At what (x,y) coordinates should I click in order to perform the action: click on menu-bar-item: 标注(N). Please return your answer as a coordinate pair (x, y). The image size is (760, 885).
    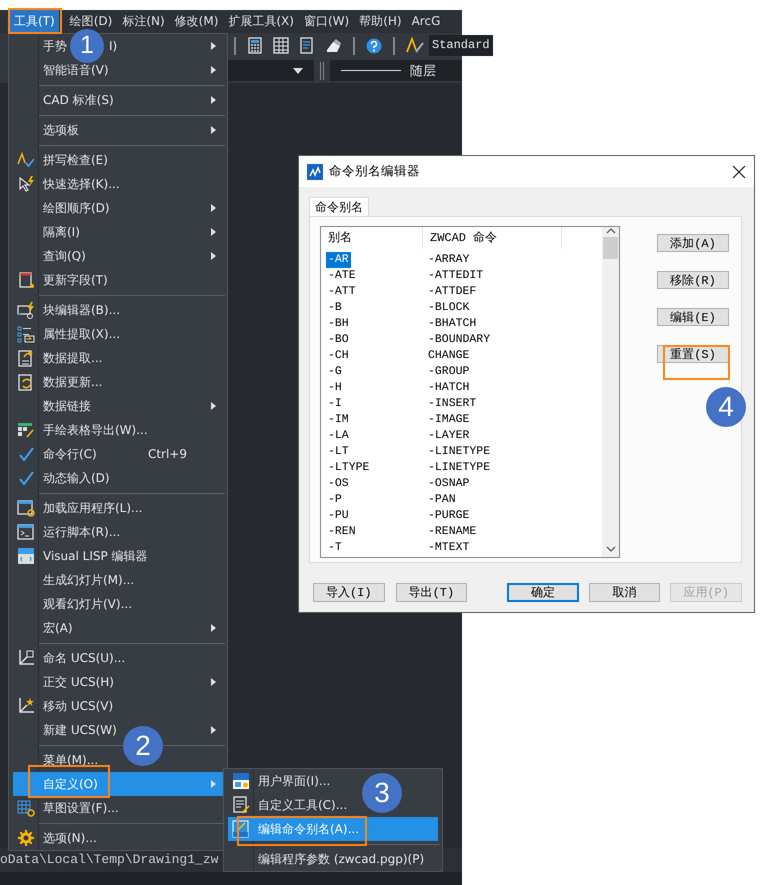
    Looking at the image, I should click on (143, 21).